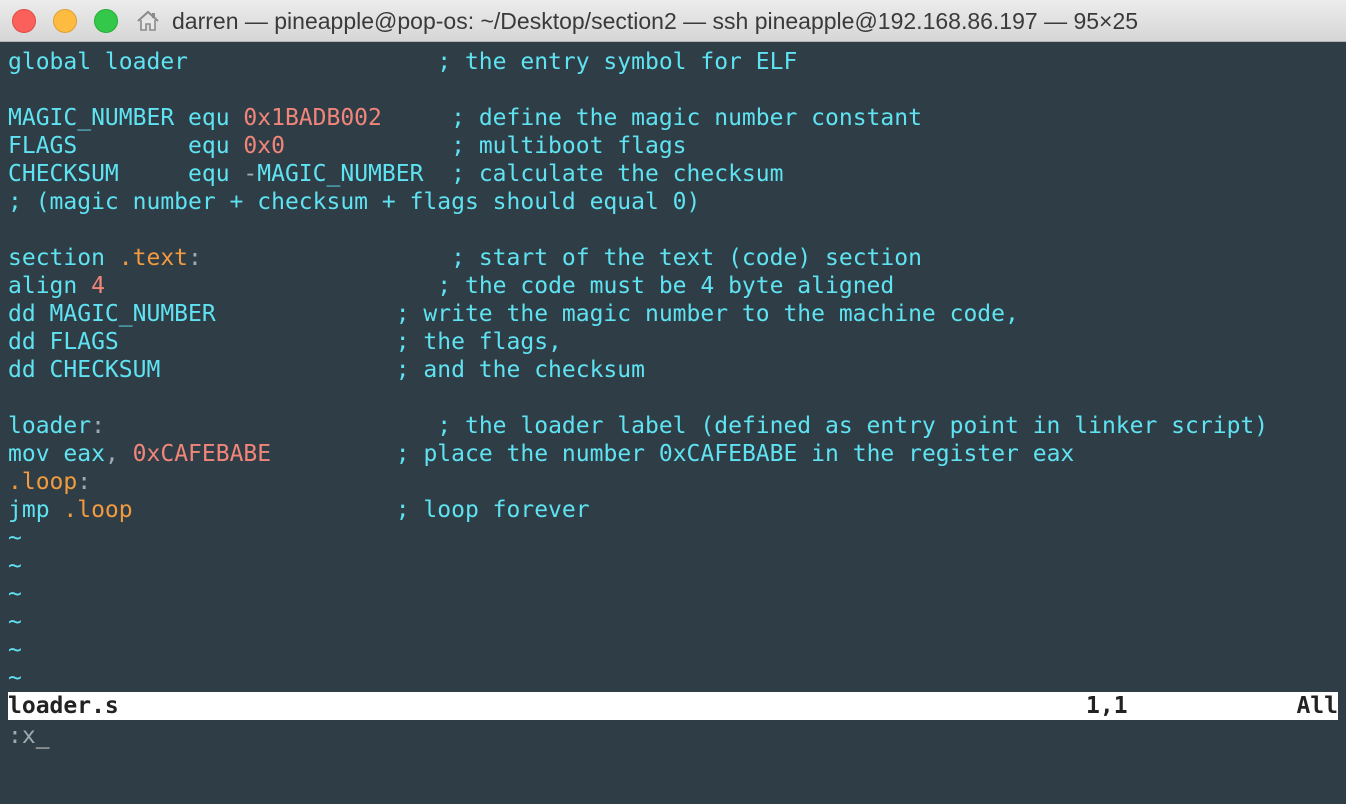  What do you see at coordinates (22, 736) in the screenshot?
I see `command-text: :x` at bounding box center [22, 736].